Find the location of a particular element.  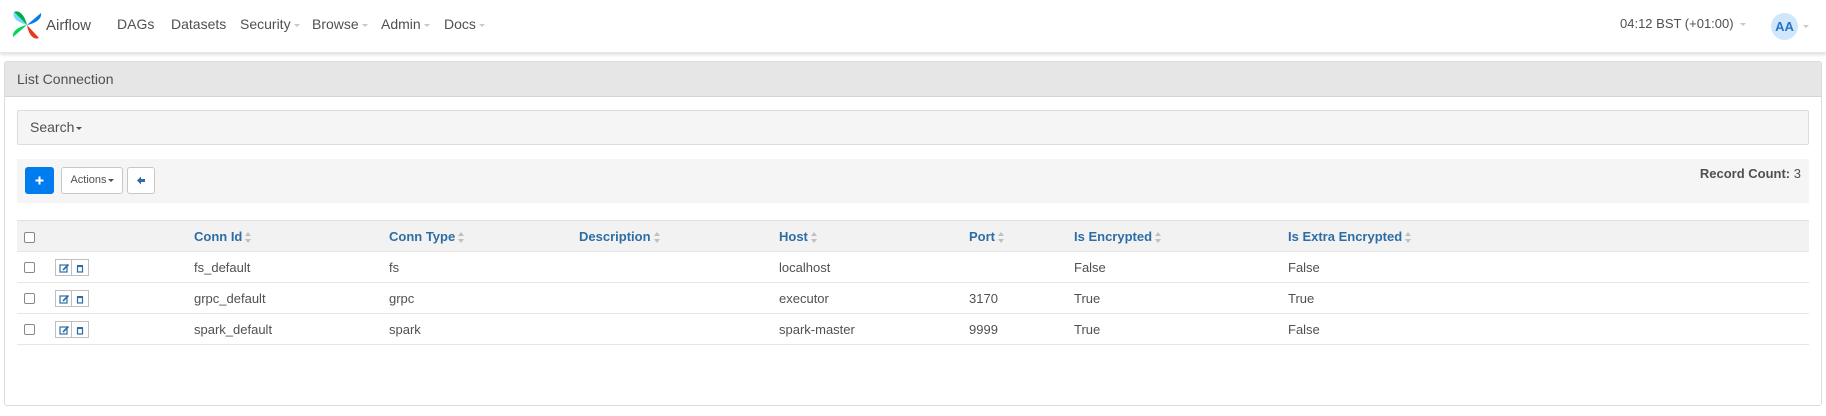

cell-conn-type: grpc is located at coordinates (484, 298).